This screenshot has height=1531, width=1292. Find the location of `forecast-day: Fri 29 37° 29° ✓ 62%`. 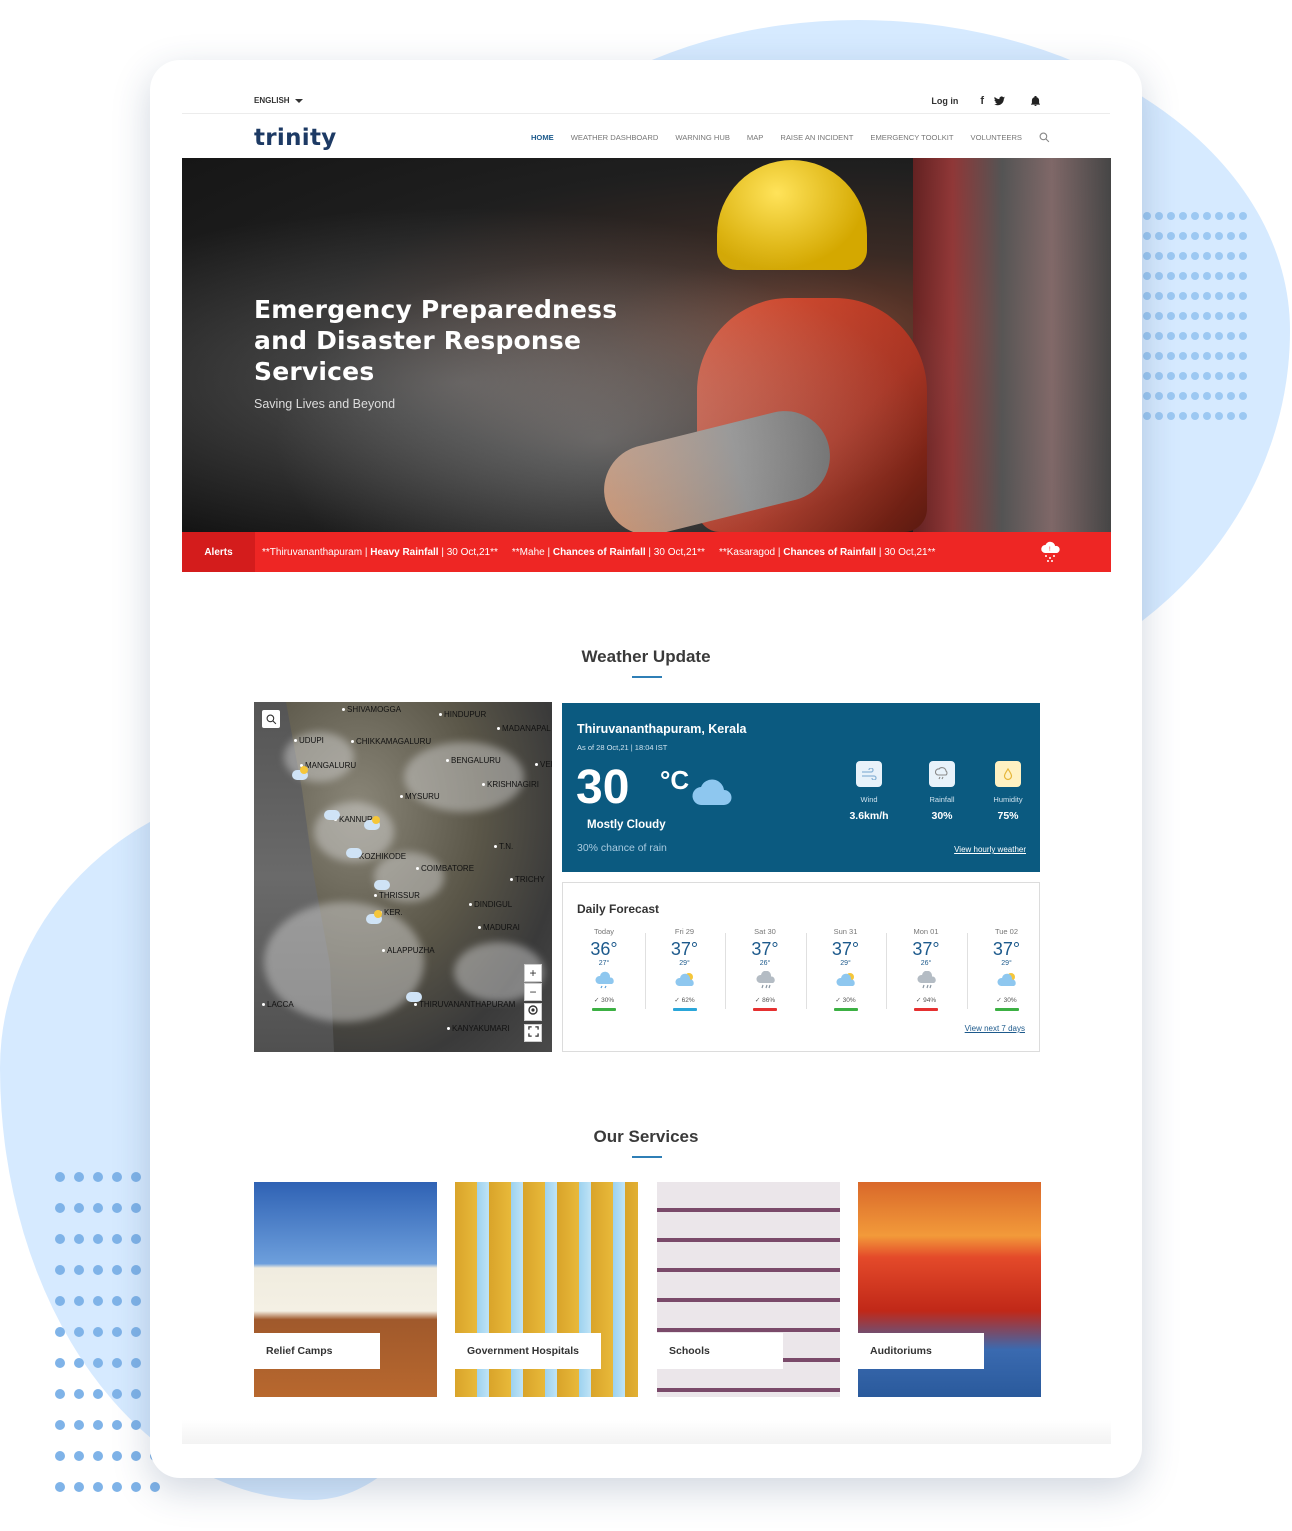

forecast-day: Fri 29 37° 29° ✓ 62% is located at coordinates (685, 969).